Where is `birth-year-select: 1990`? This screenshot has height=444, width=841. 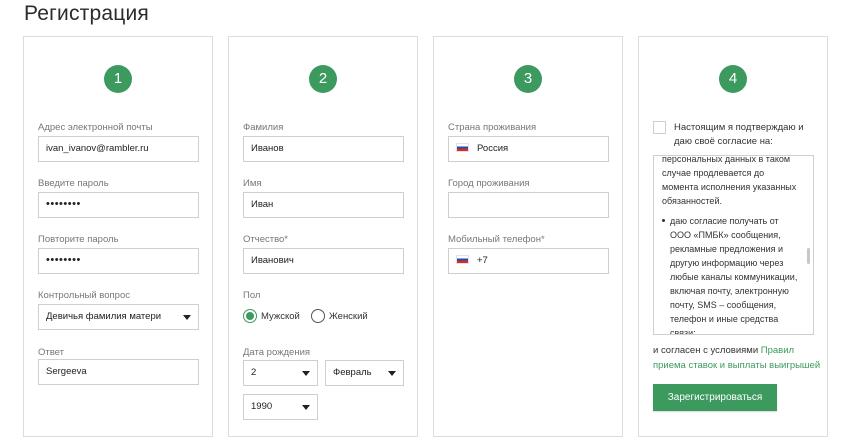 birth-year-select: 1990 is located at coordinates (280, 407).